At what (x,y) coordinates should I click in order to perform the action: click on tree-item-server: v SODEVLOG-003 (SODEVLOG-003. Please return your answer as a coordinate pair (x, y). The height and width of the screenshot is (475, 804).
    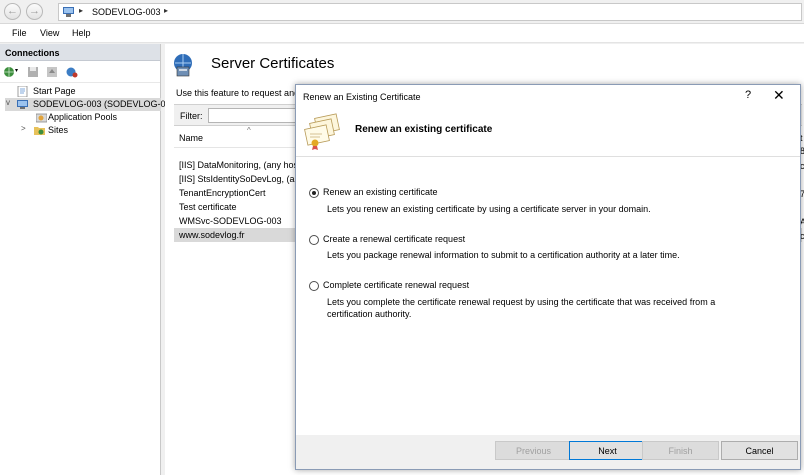
    Looking at the image, I should click on (90, 104).